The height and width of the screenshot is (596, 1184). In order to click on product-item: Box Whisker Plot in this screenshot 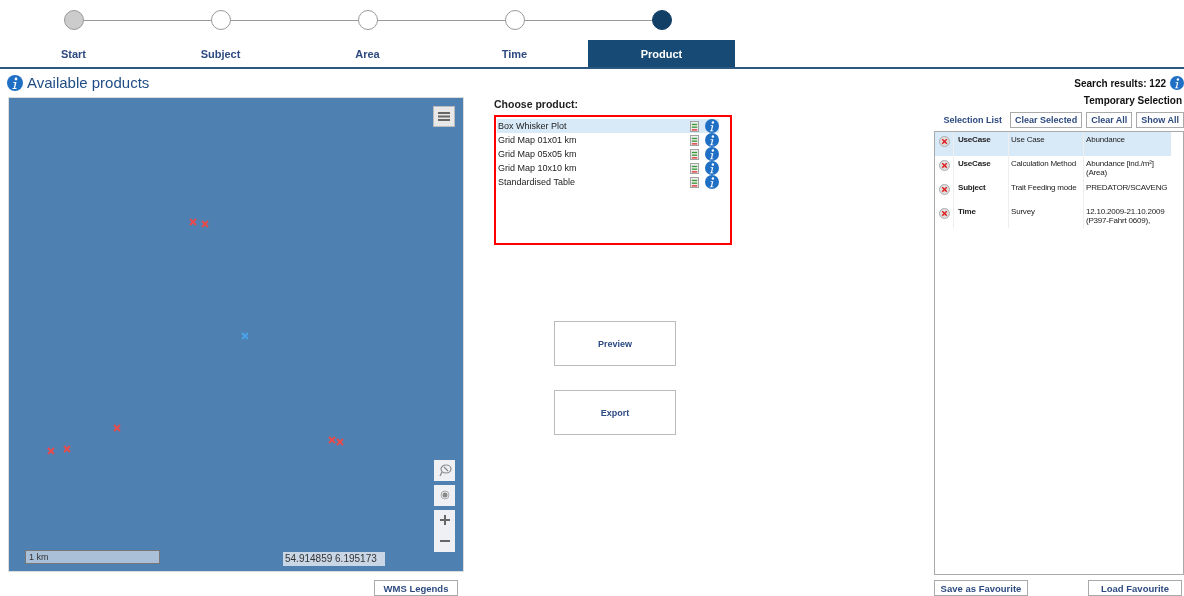, I will do `click(608, 126)`.